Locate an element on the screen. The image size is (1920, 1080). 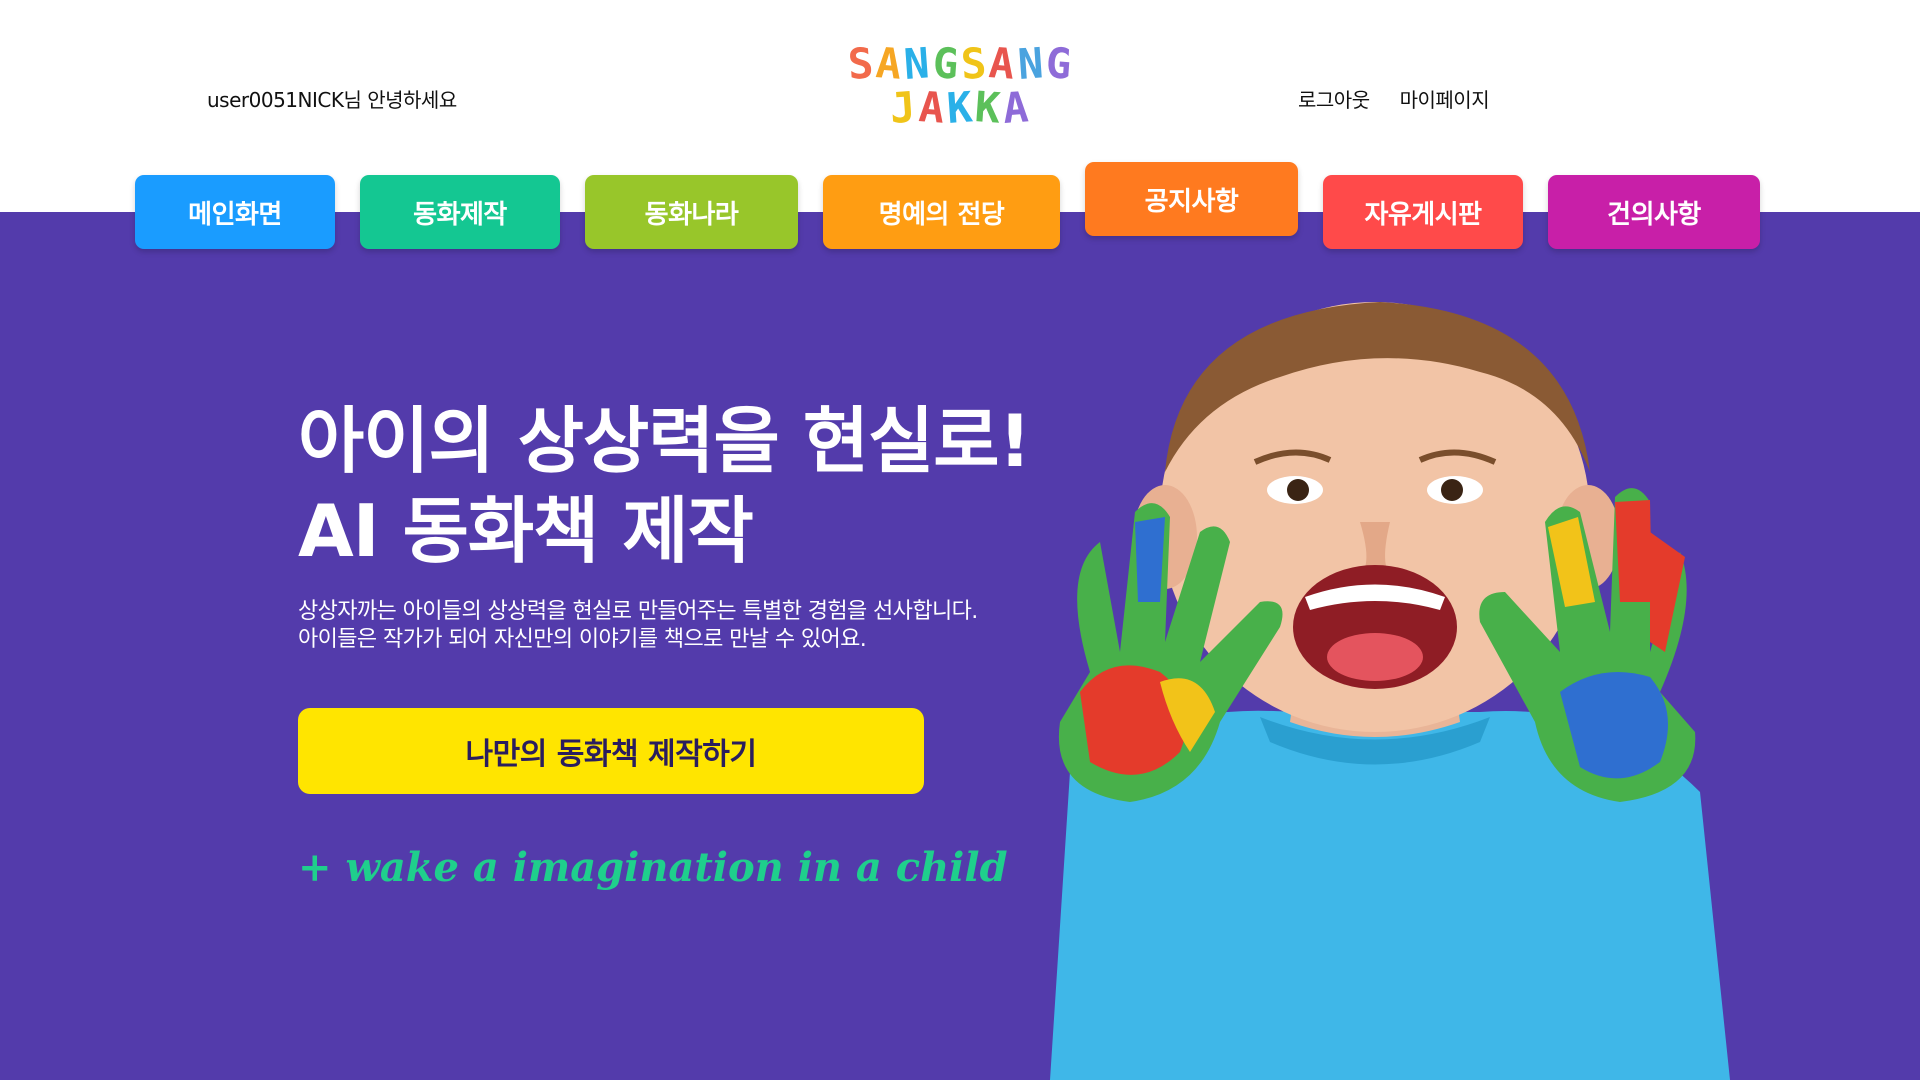
nav-suggestions: 건의사항 is located at coordinates (1654, 212).